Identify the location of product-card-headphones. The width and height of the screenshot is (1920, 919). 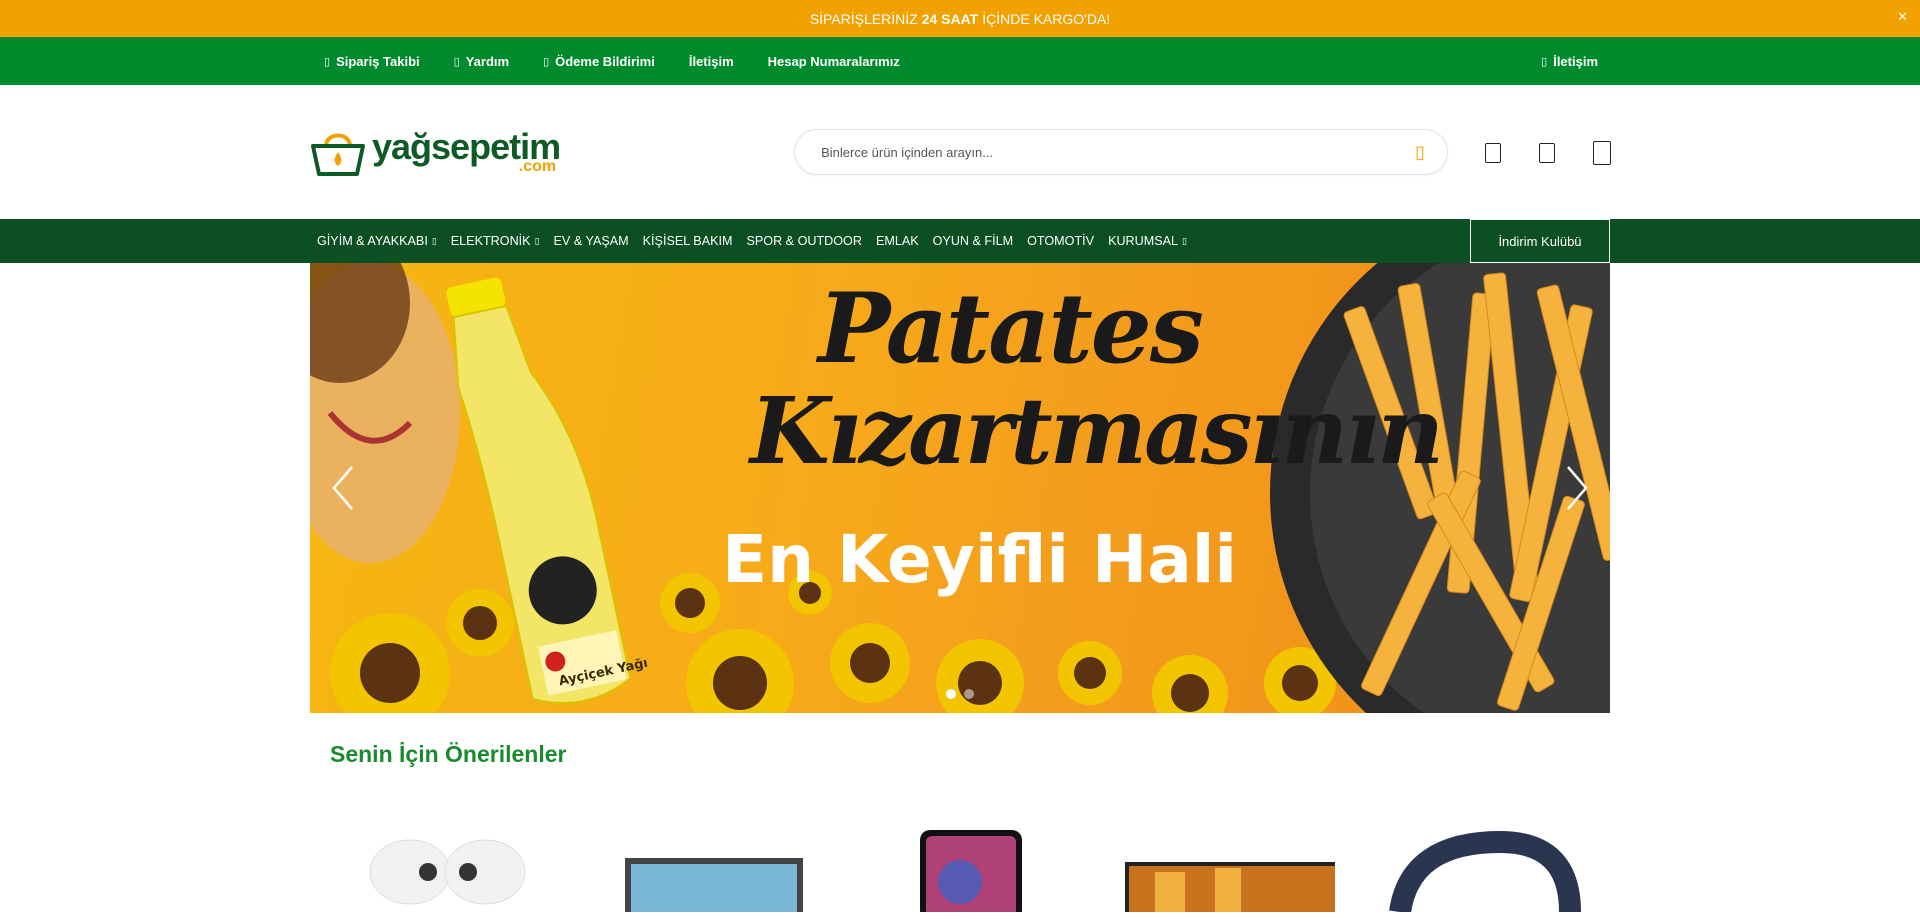
(1470, 867).